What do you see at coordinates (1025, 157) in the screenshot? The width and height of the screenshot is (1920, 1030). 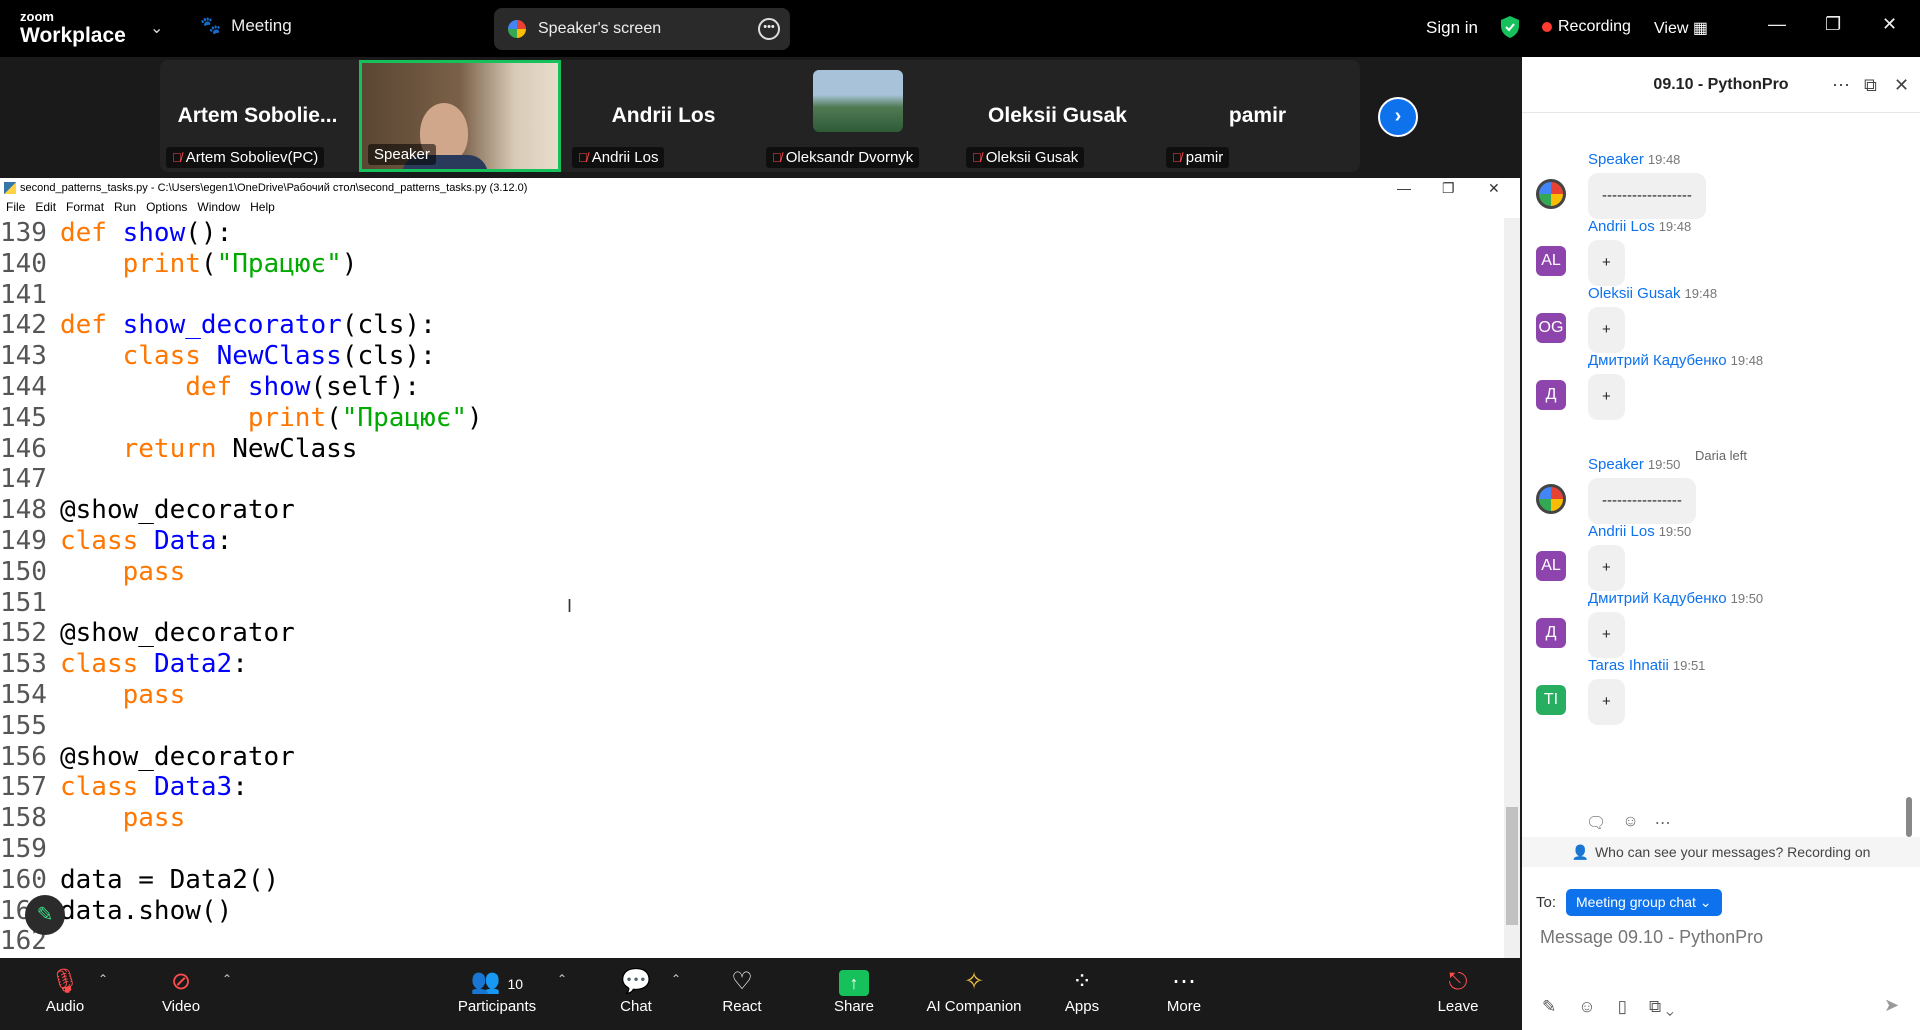 I see `participant-tag: 🎙̸ Oleksii Gusak` at bounding box center [1025, 157].